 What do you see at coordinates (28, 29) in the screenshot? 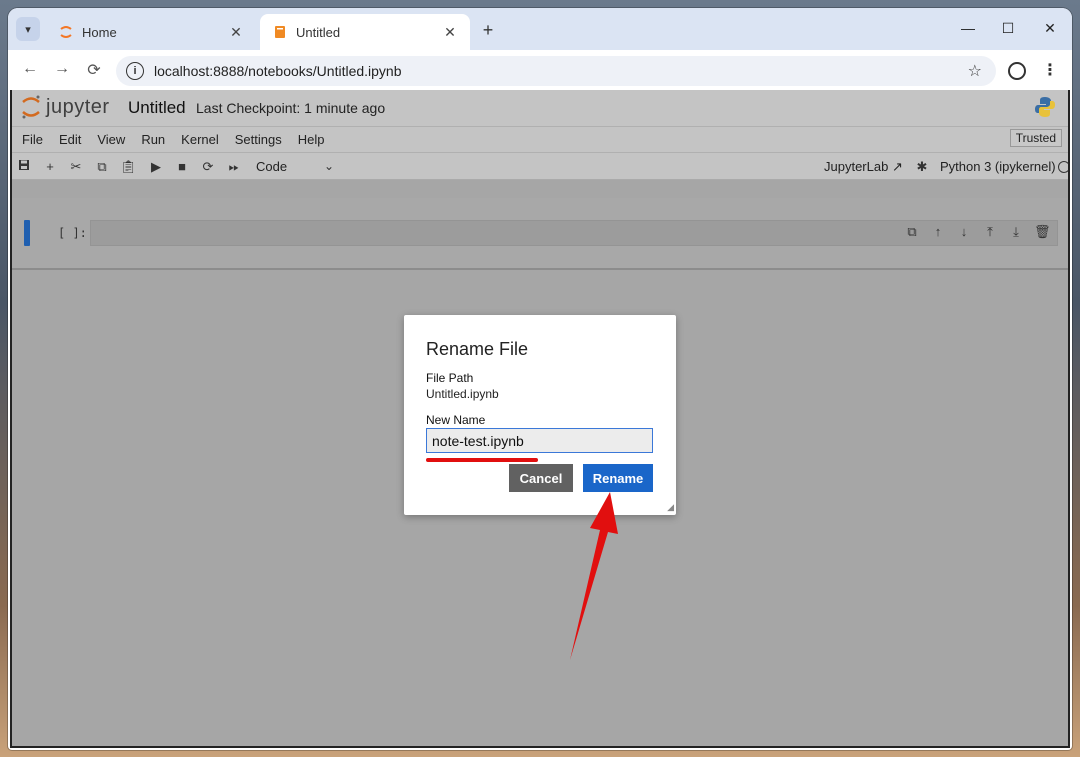
I see `tab-search-button: ▾` at bounding box center [28, 29].